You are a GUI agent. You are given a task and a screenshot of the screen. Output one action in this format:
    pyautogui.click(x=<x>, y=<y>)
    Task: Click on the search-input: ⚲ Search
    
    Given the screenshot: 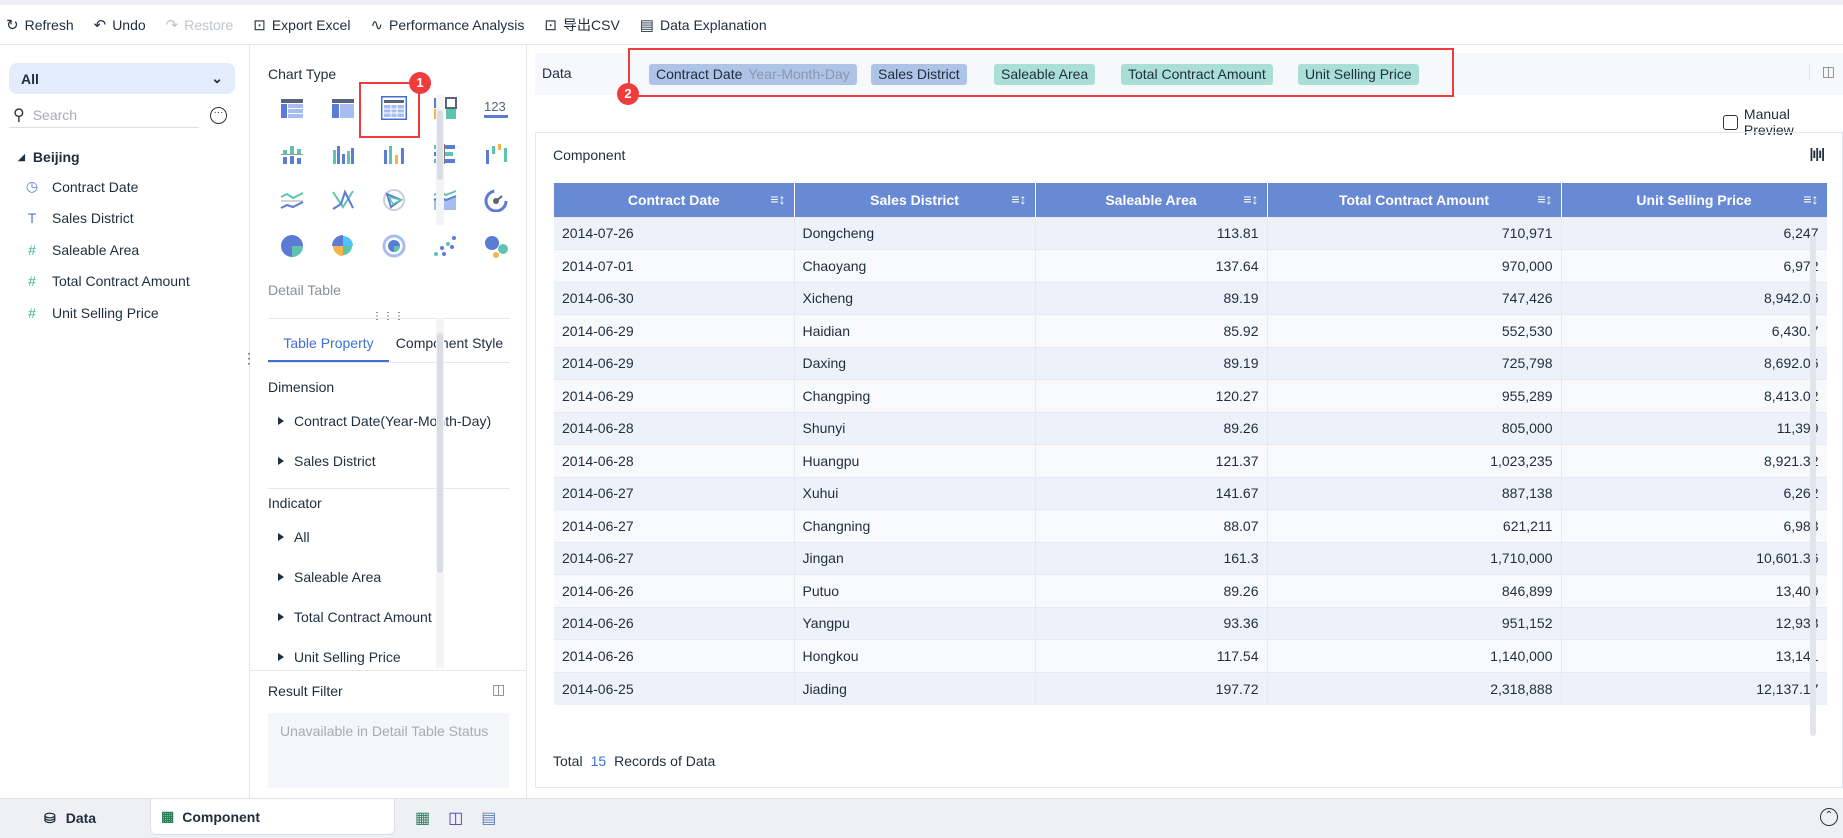 What is the action you would take?
    pyautogui.click(x=104, y=115)
    